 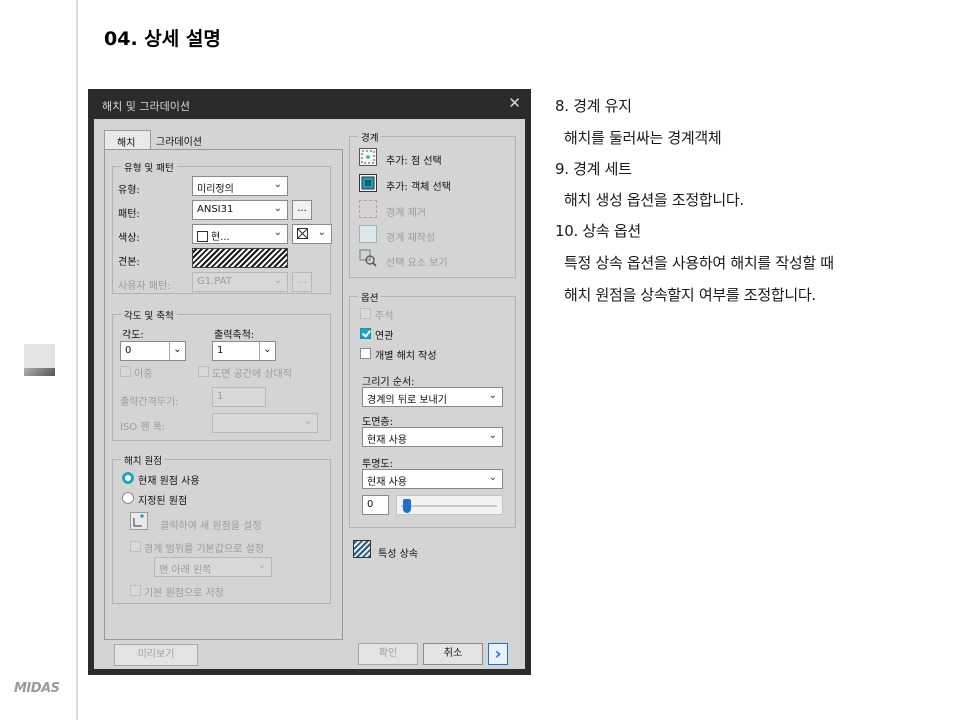 What do you see at coordinates (654, 200) in the screenshot?
I see `explanation-item-9-body: 해치 생성 옵션을 조정합니다.` at bounding box center [654, 200].